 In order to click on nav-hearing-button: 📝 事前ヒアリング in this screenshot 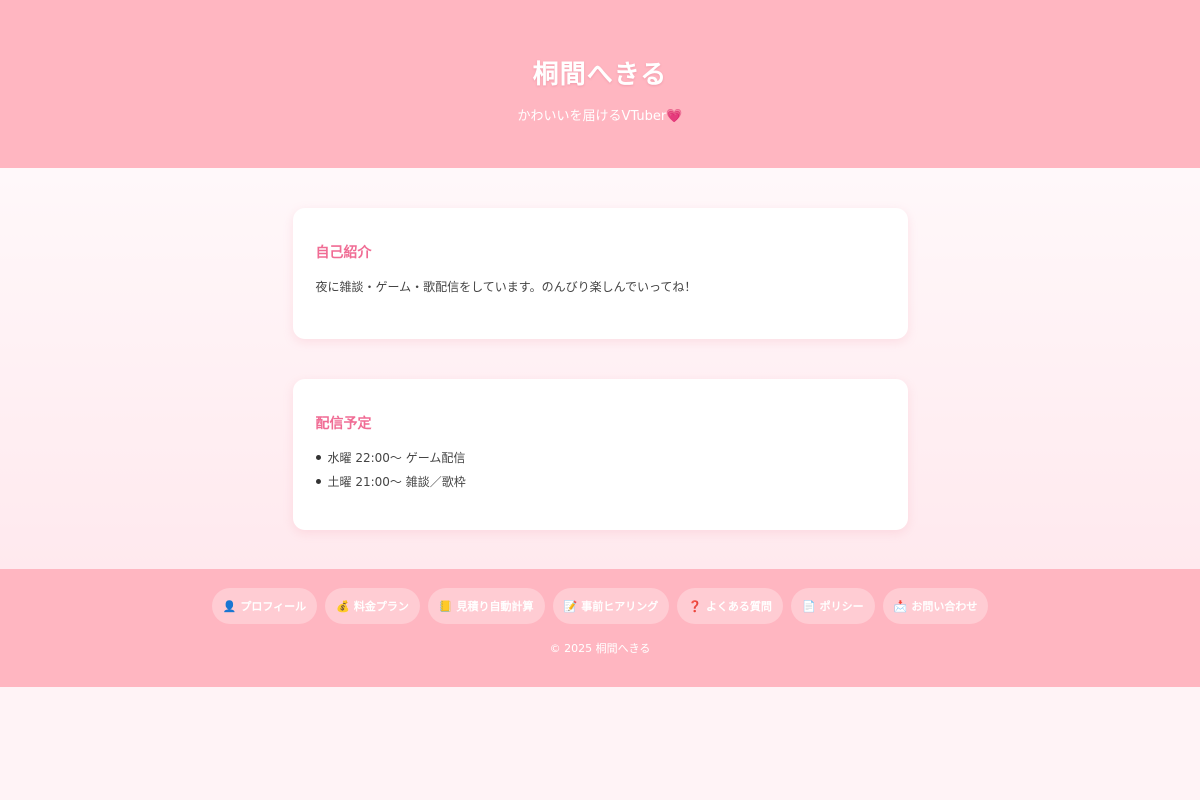, I will do `click(611, 606)`.